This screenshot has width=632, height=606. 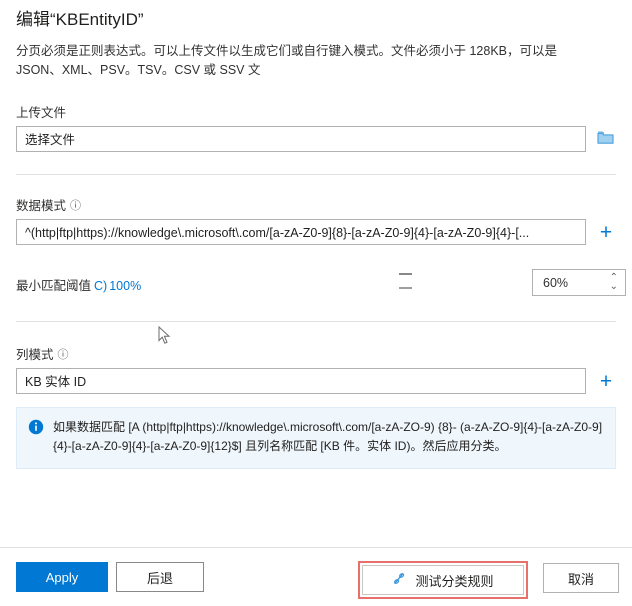 I want to click on folder-icon, so click(x=605, y=139).